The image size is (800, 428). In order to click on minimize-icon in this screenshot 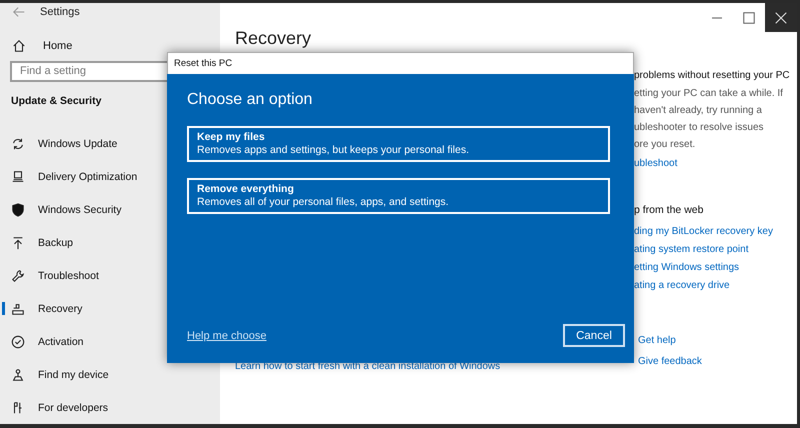, I will do `click(717, 17)`.